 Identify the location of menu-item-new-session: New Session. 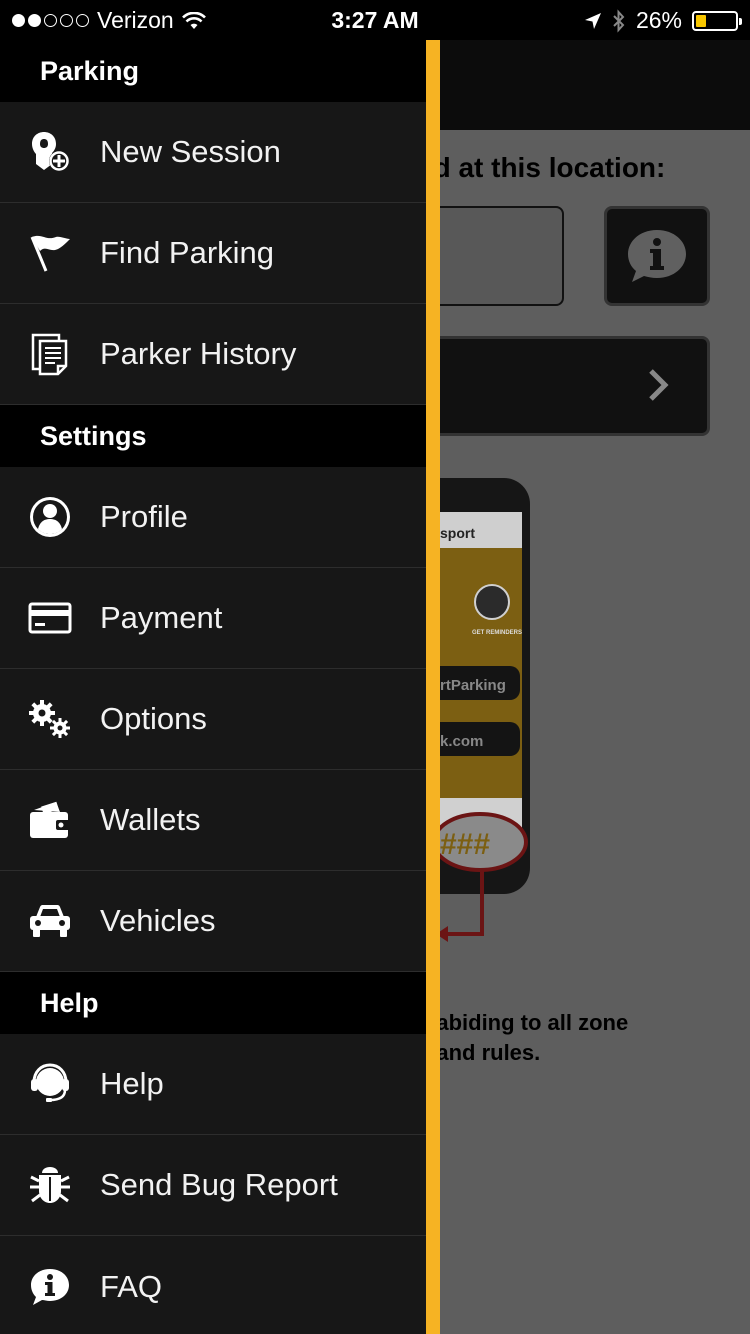
(213, 152).